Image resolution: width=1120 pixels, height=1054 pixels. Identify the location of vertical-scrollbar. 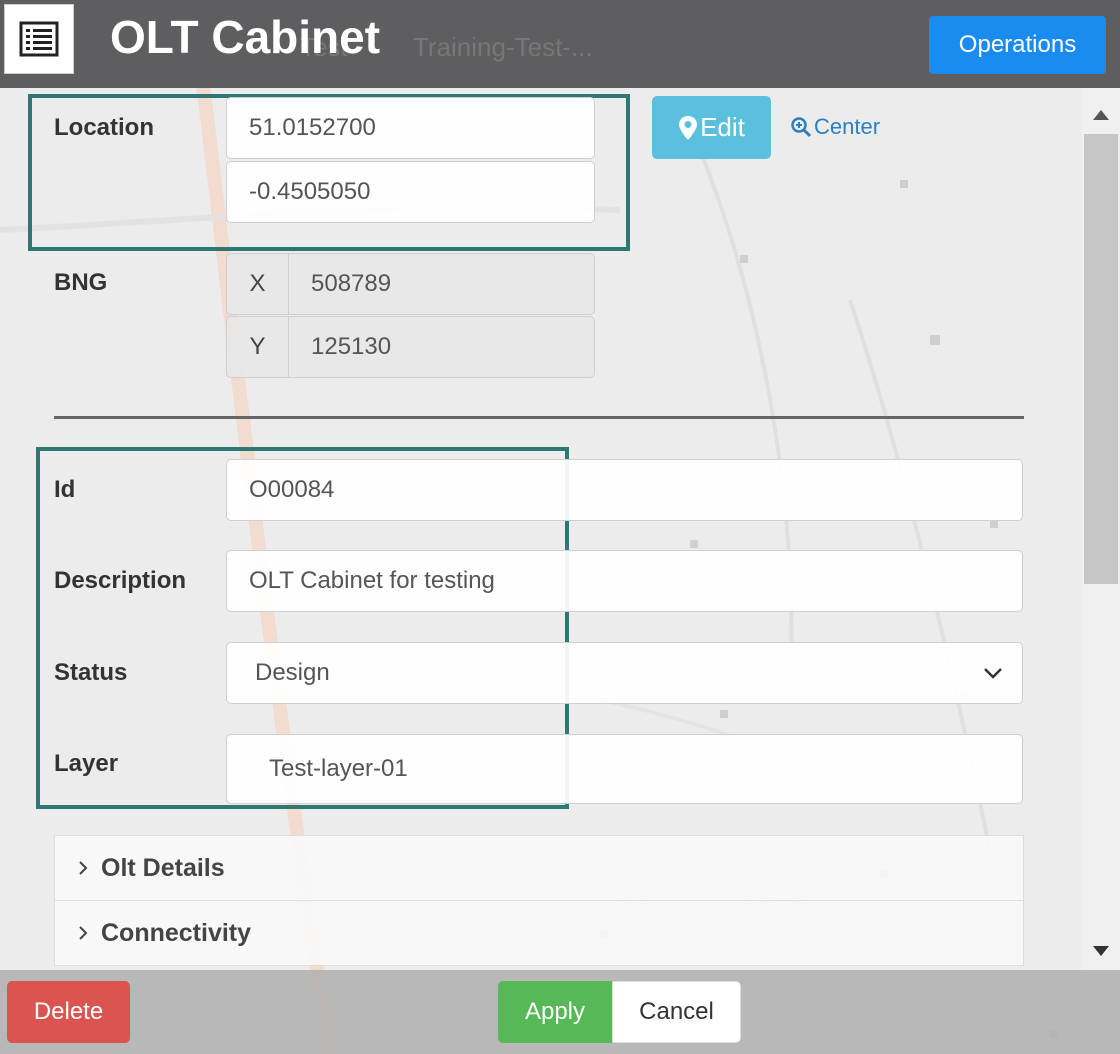
(1101, 529).